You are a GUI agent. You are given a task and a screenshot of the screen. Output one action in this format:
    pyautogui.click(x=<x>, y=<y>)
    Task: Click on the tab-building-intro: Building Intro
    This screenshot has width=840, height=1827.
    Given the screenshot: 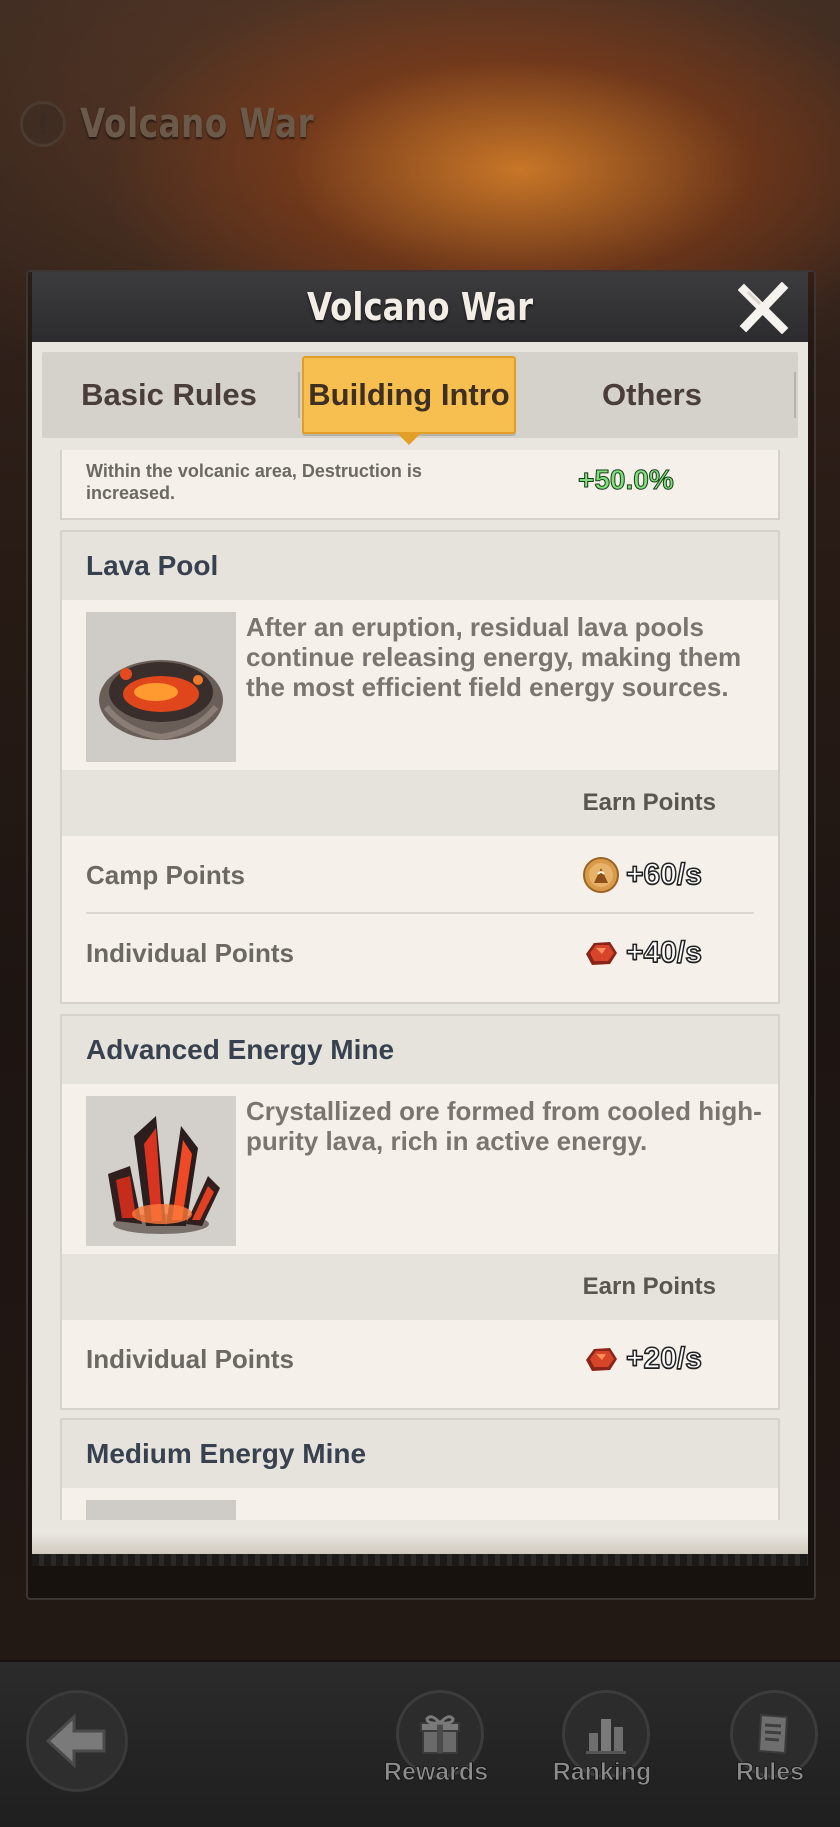 What is the action you would take?
    pyautogui.click(x=409, y=400)
    